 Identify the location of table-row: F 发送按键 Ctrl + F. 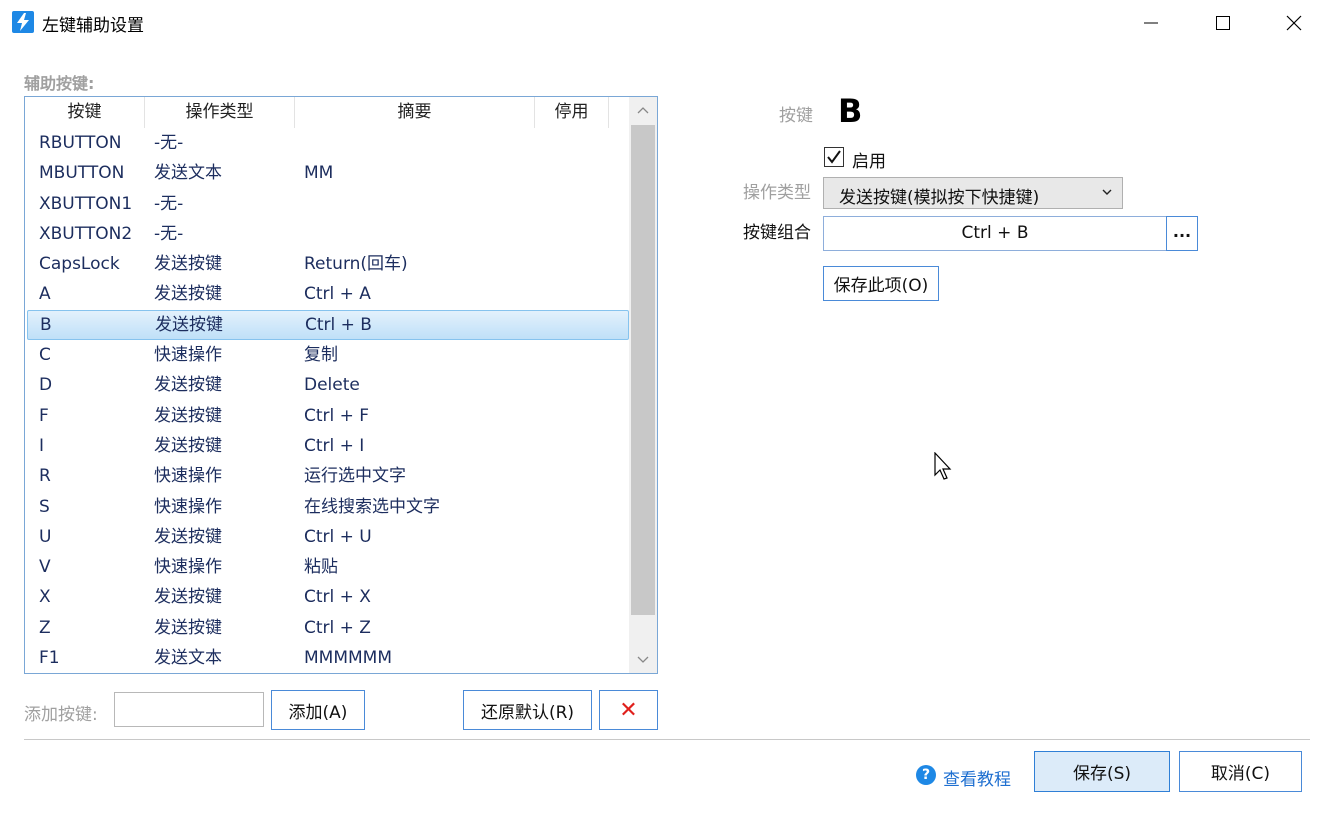
(328, 416).